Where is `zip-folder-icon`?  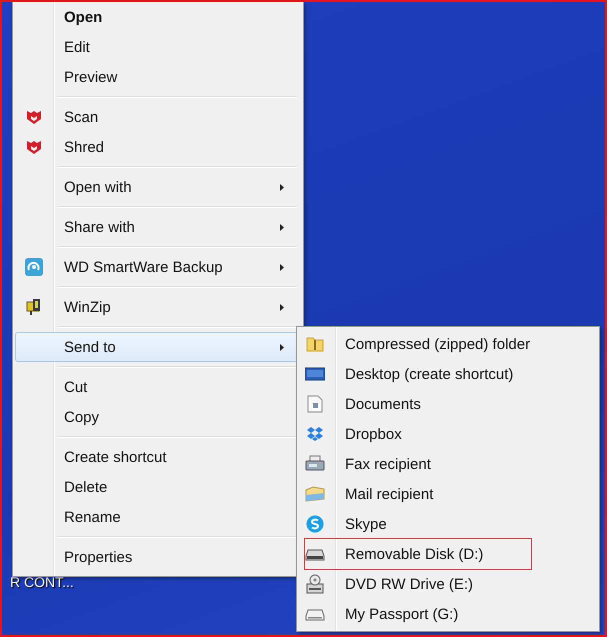
zip-folder-icon is located at coordinates (315, 344).